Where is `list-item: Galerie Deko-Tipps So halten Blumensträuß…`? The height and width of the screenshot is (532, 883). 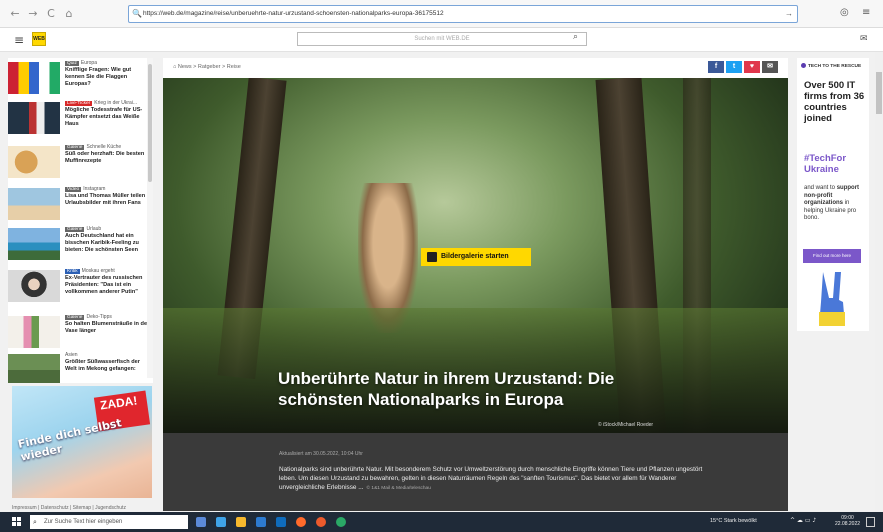 list-item: Galerie Deko-Tipps So halten Blumensträuß… is located at coordinates (79, 334).